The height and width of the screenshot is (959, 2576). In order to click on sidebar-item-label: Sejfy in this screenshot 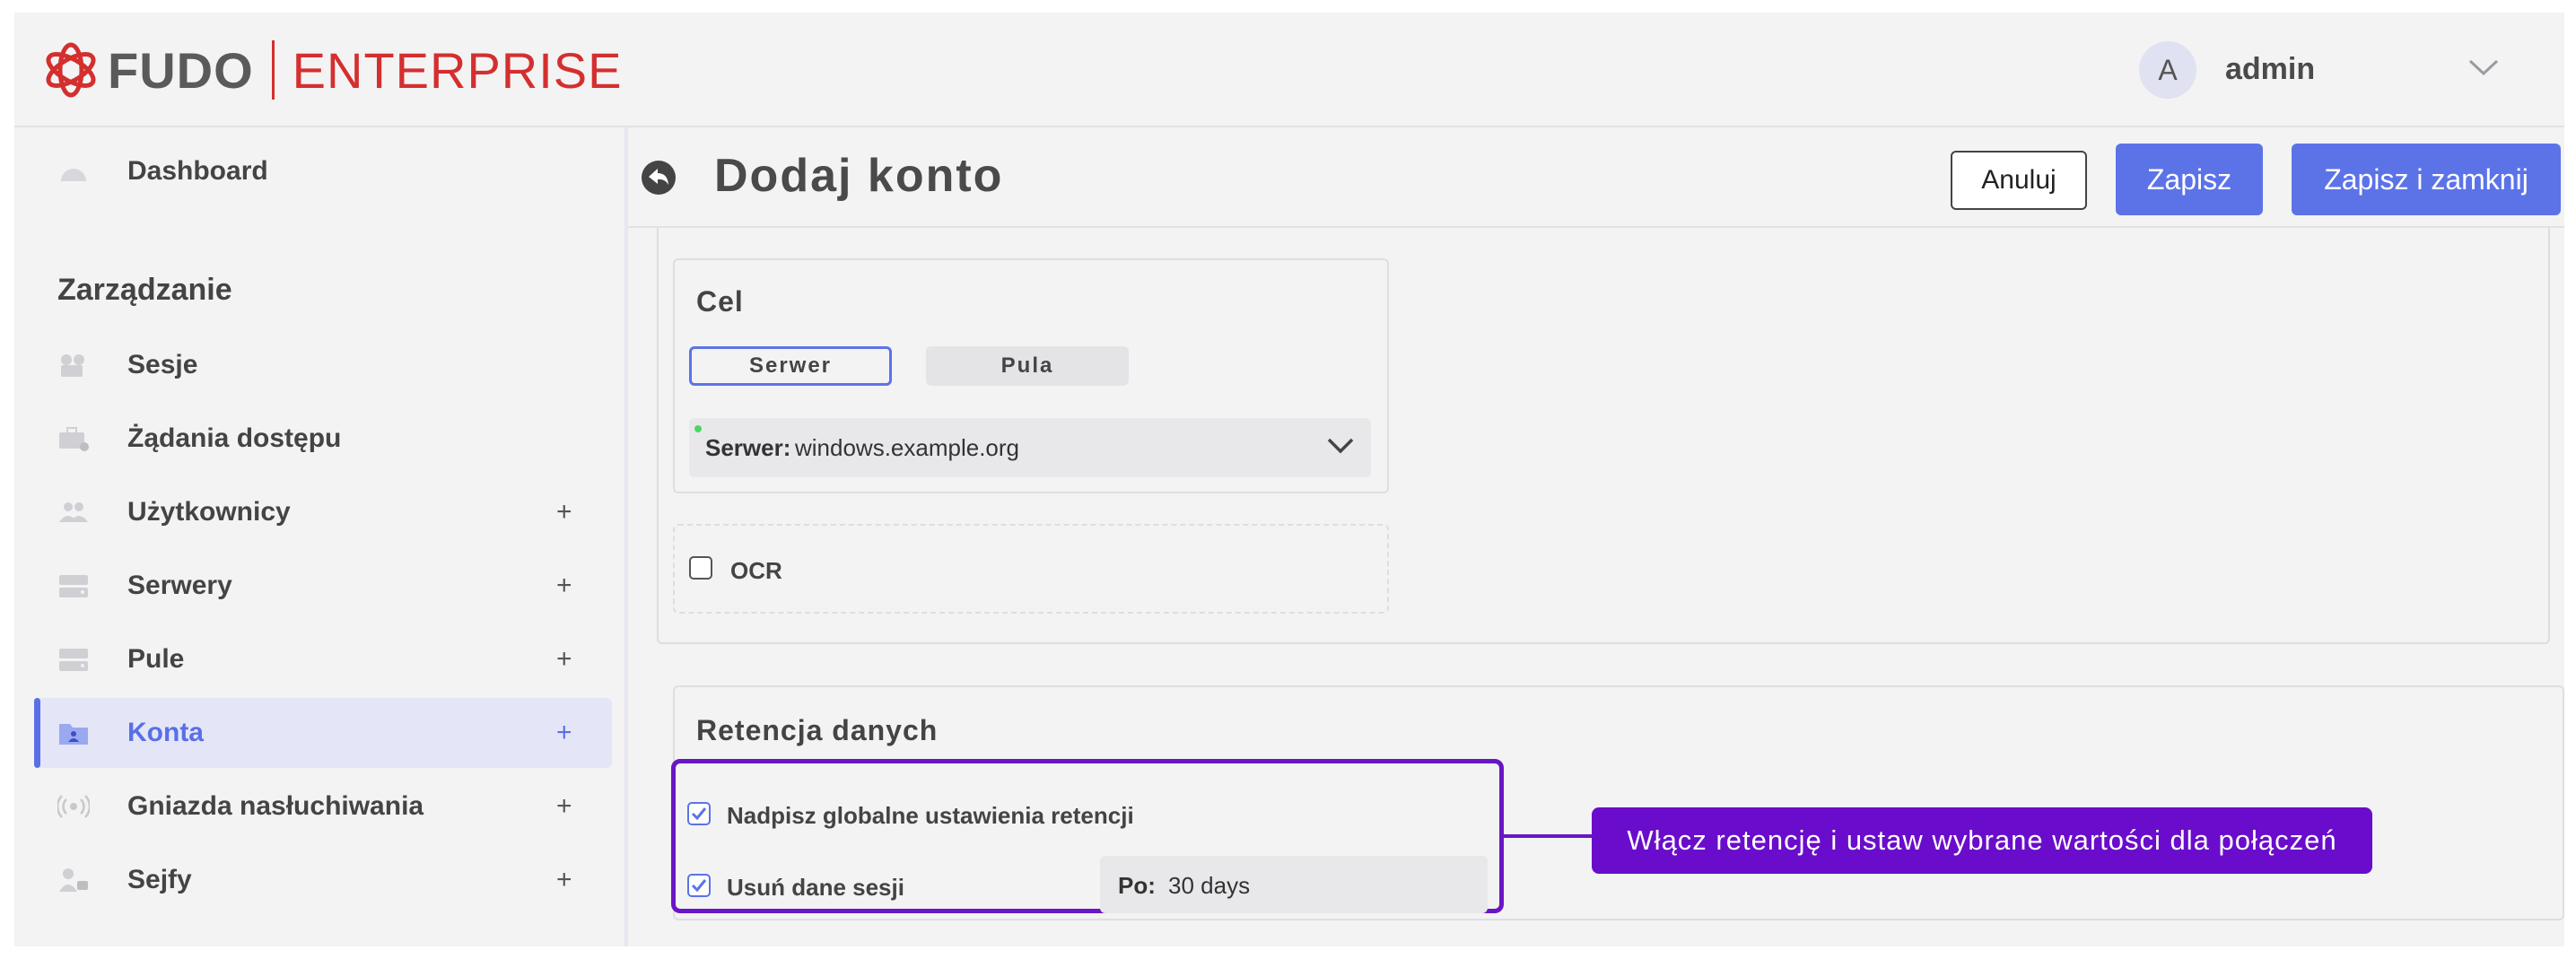, I will do `click(160, 879)`.